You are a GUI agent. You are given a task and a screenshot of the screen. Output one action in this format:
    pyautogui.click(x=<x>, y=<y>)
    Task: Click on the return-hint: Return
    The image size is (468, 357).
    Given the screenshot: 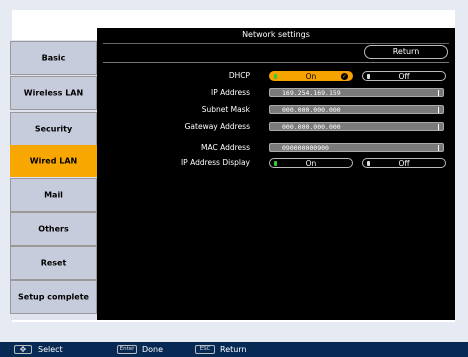 What is the action you would take?
    pyautogui.click(x=233, y=349)
    